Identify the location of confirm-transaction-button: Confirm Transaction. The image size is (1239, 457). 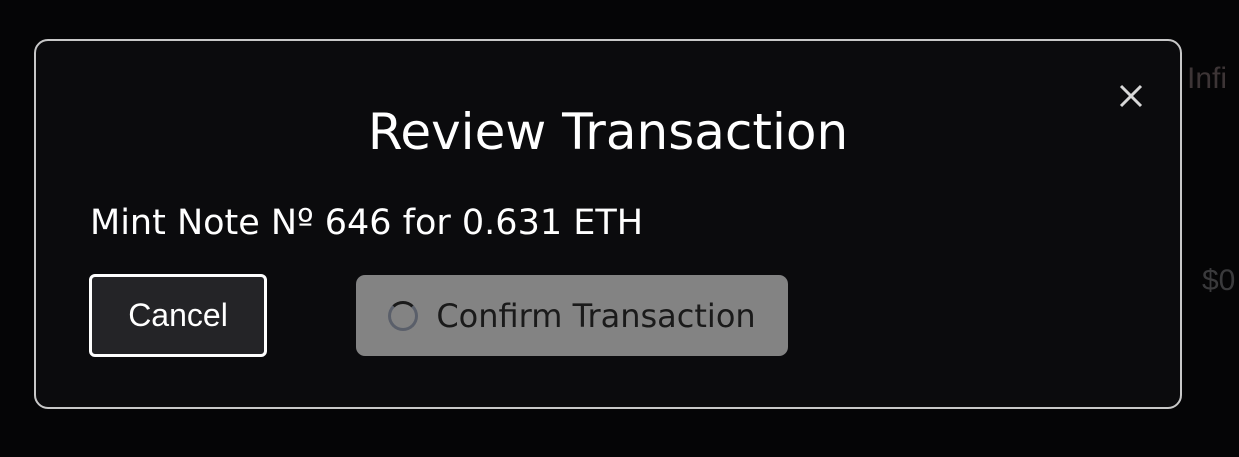
(572, 315).